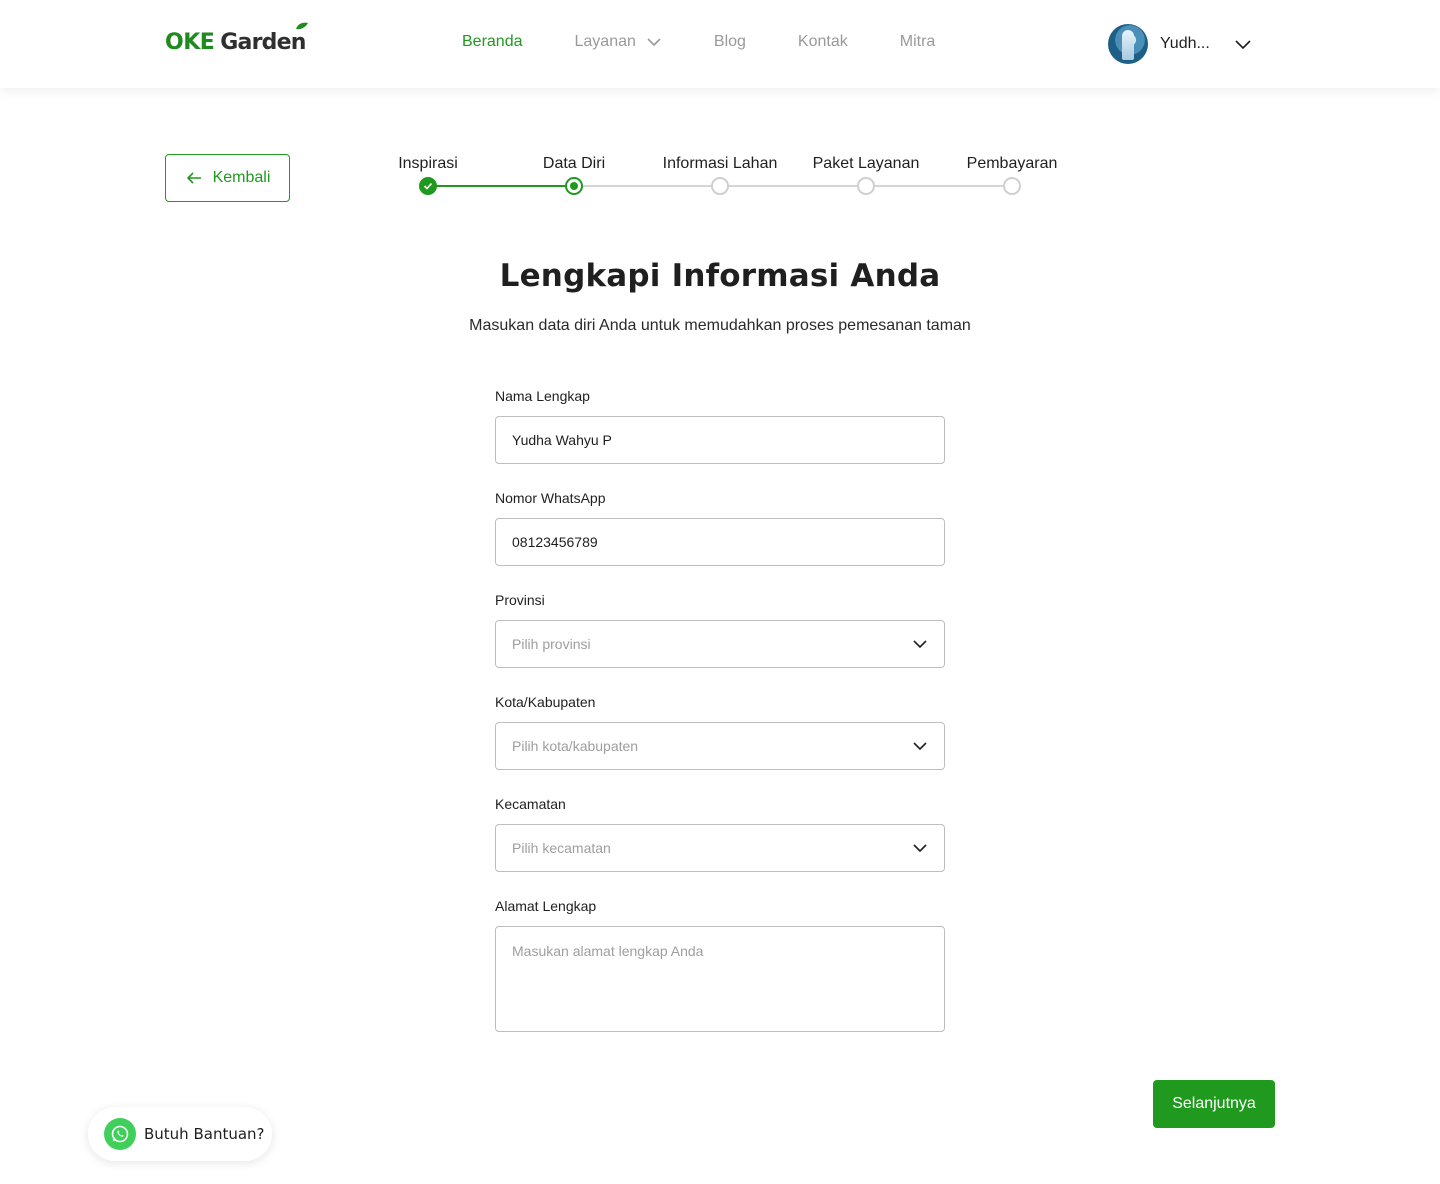  What do you see at coordinates (204, 1134) in the screenshot?
I see `help-label: Butuh Bantuan?` at bounding box center [204, 1134].